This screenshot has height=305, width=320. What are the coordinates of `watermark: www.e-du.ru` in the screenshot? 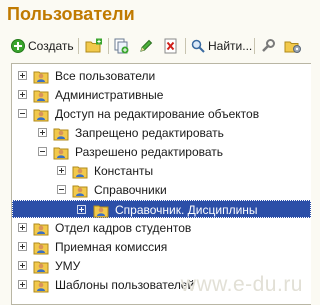 It's located at (241, 284).